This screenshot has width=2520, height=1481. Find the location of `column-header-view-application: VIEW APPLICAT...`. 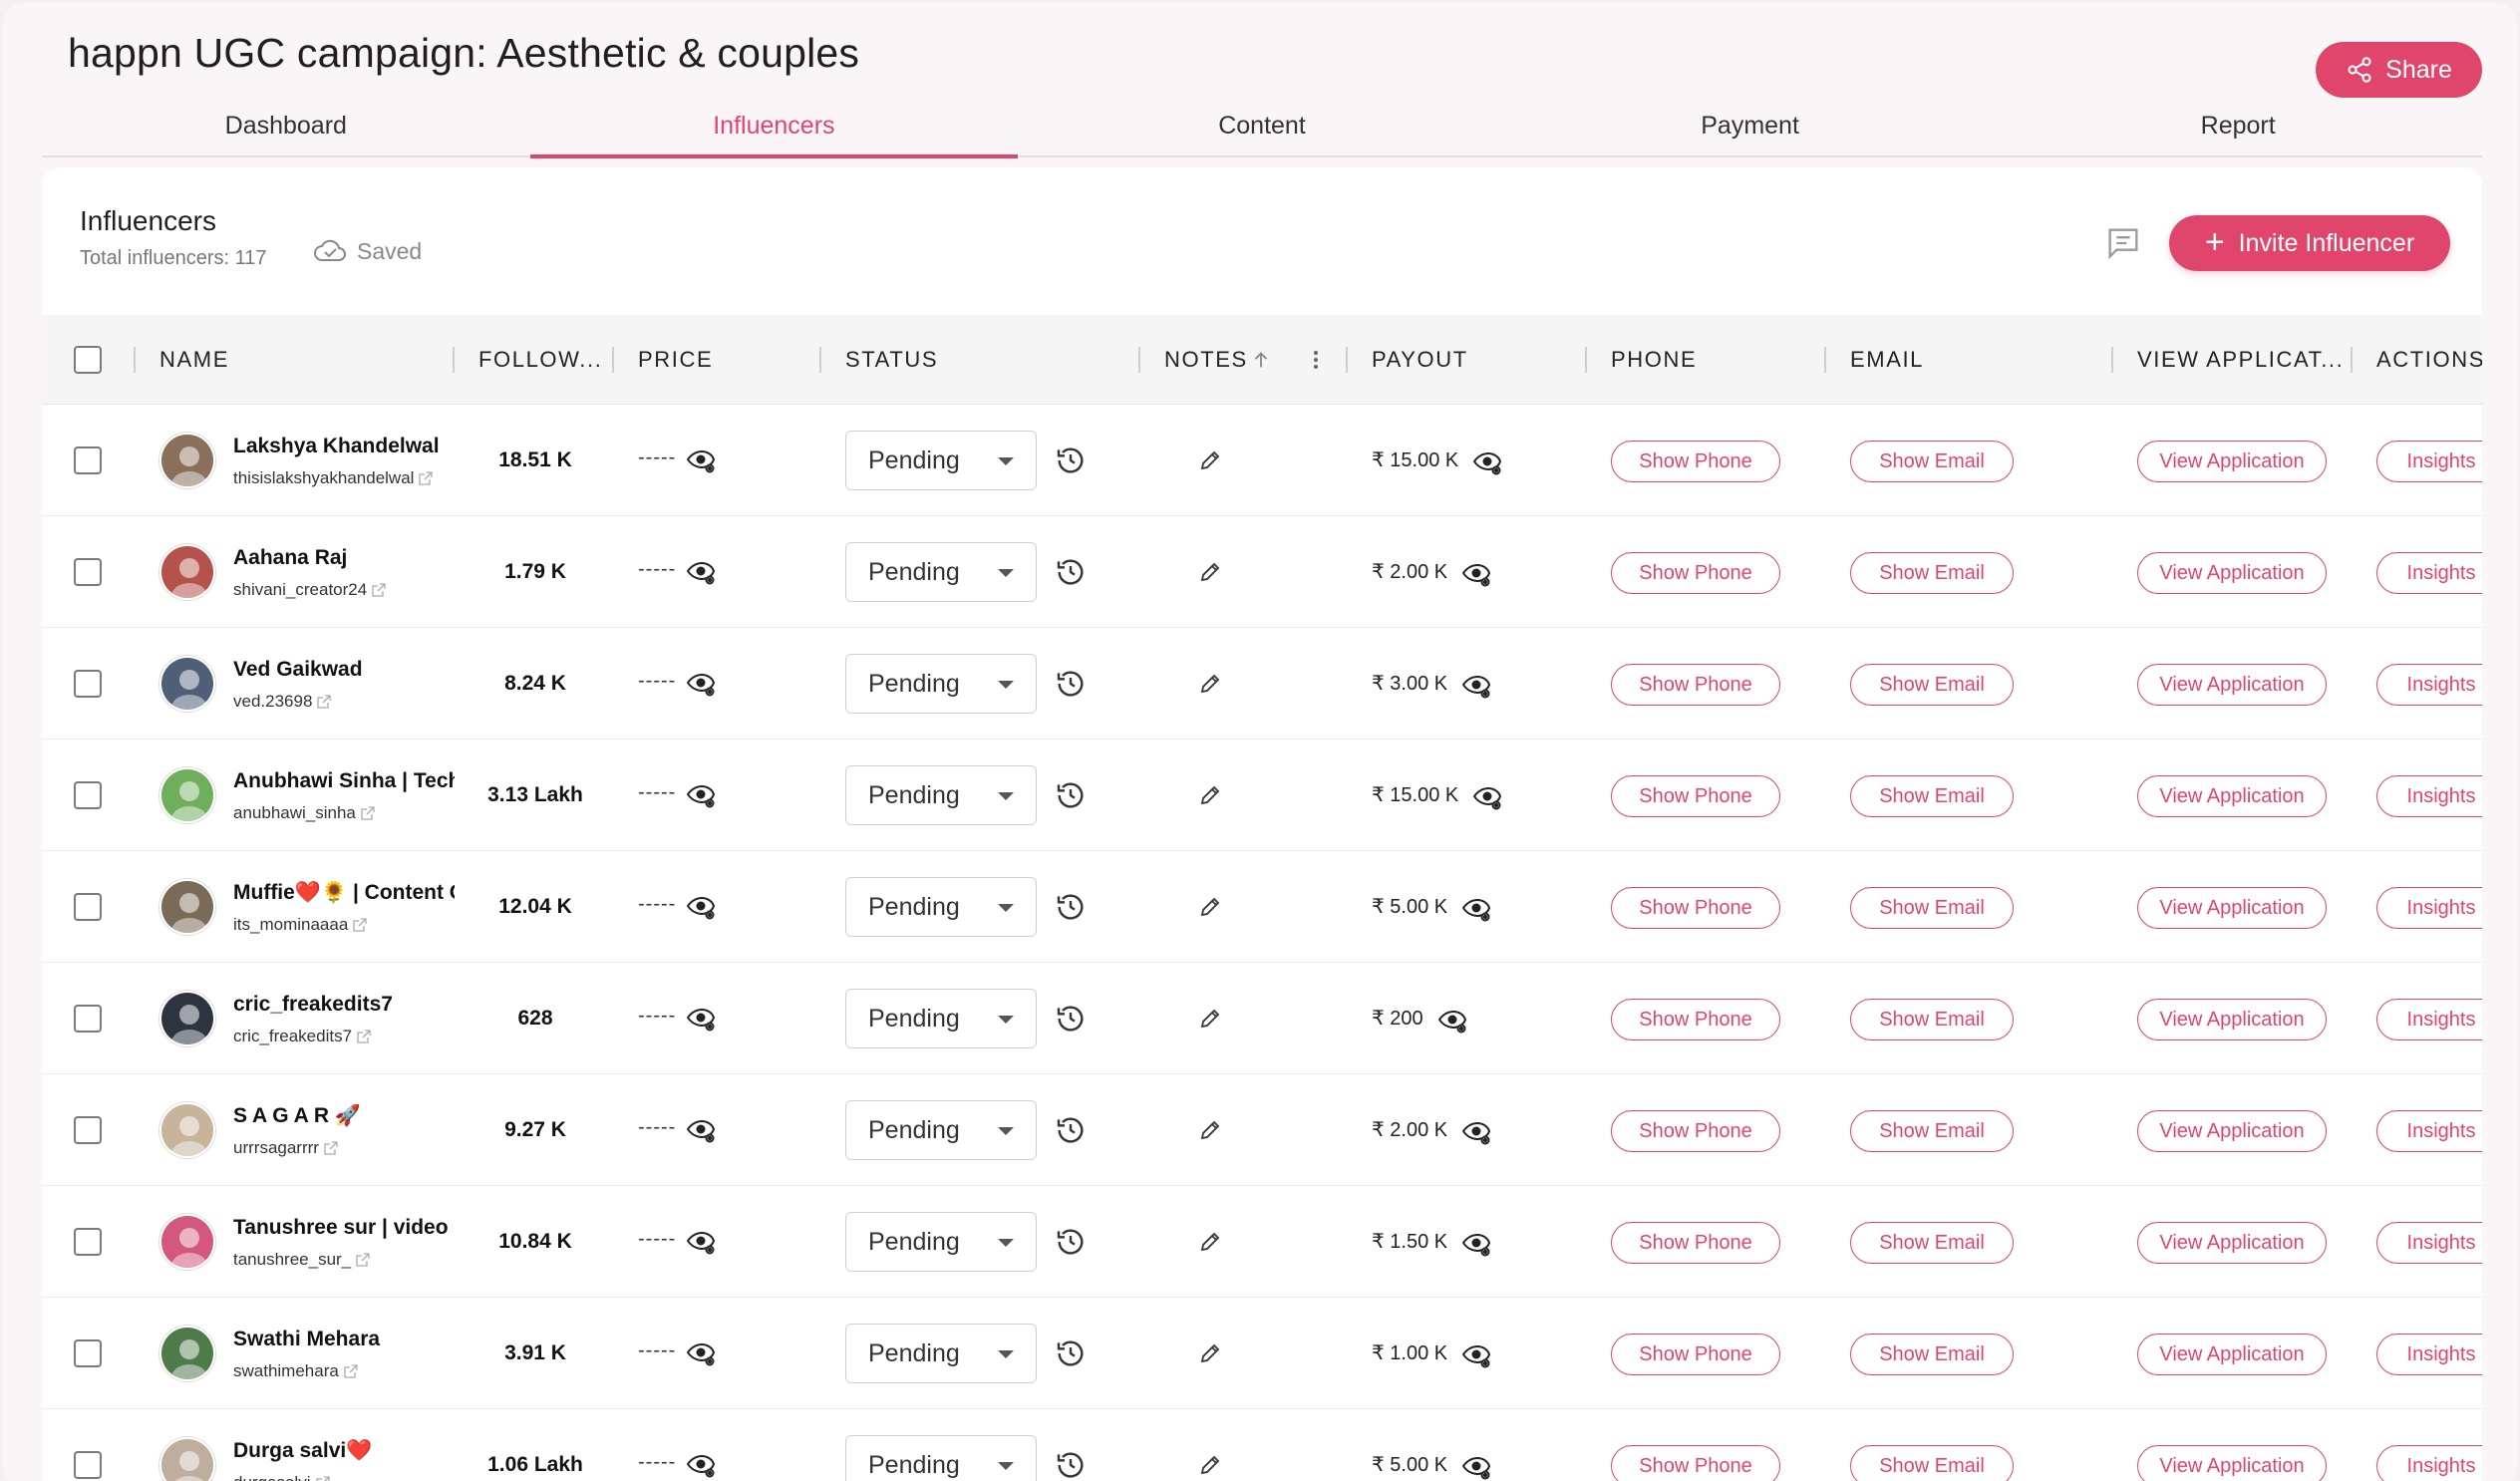

column-header-view-application: VIEW APPLICAT... is located at coordinates (2240, 360).